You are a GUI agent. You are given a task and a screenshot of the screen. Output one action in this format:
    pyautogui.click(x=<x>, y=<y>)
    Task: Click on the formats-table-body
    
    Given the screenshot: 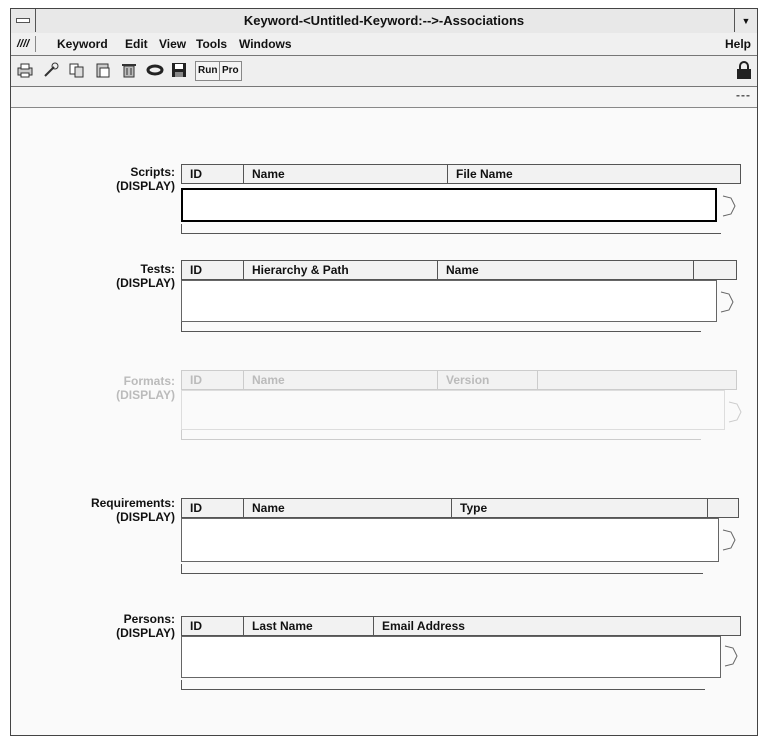 What is the action you would take?
    pyautogui.click(x=453, y=410)
    